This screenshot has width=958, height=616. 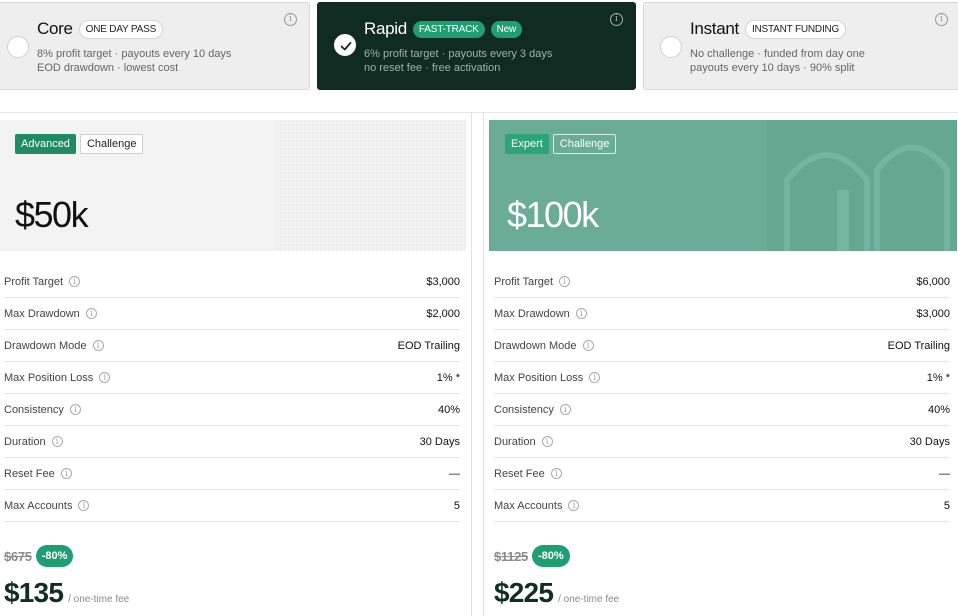 What do you see at coordinates (506, 29) in the screenshot?
I see `new-badge: New` at bounding box center [506, 29].